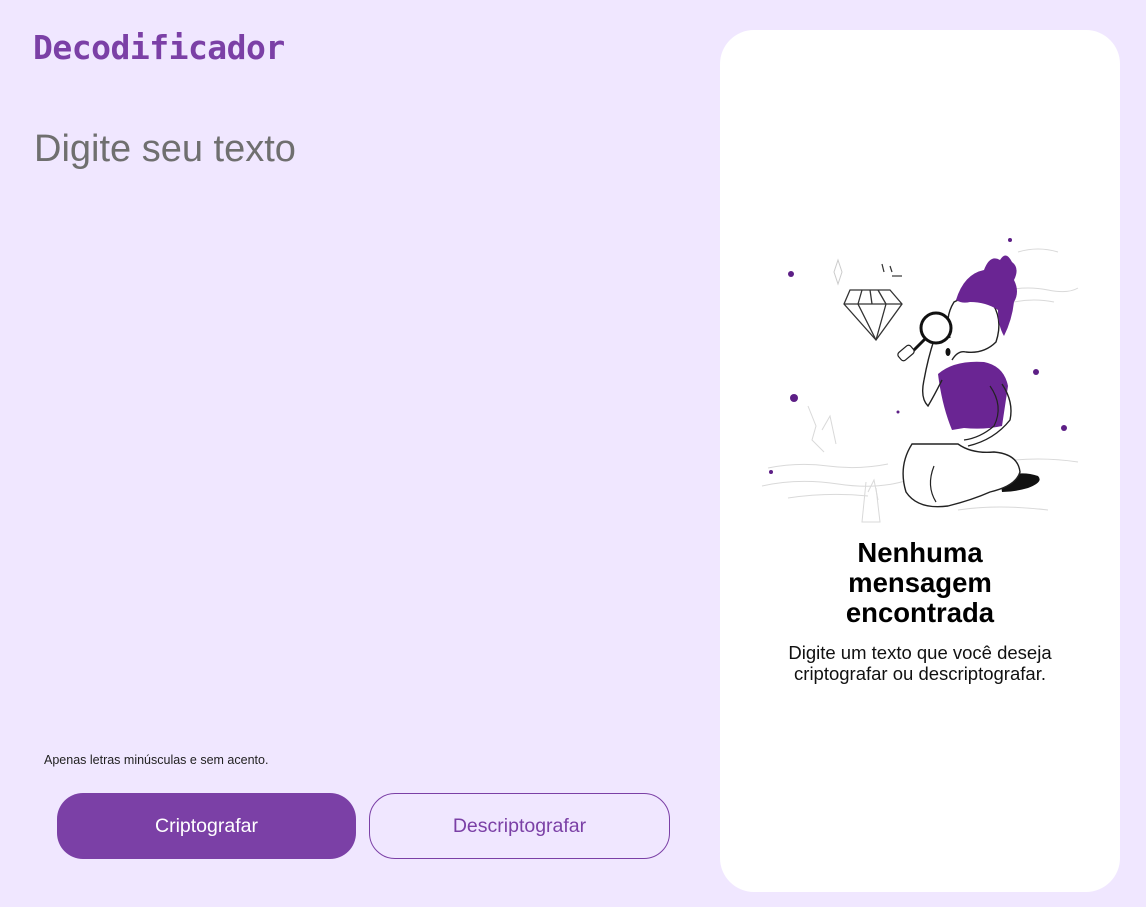 The width and height of the screenshot is (1146, 907). What do you see at coordinates (519, 826) in the screenshot?
I see `decrypt-button: Descriptografar` at bounding box center [519, 826].